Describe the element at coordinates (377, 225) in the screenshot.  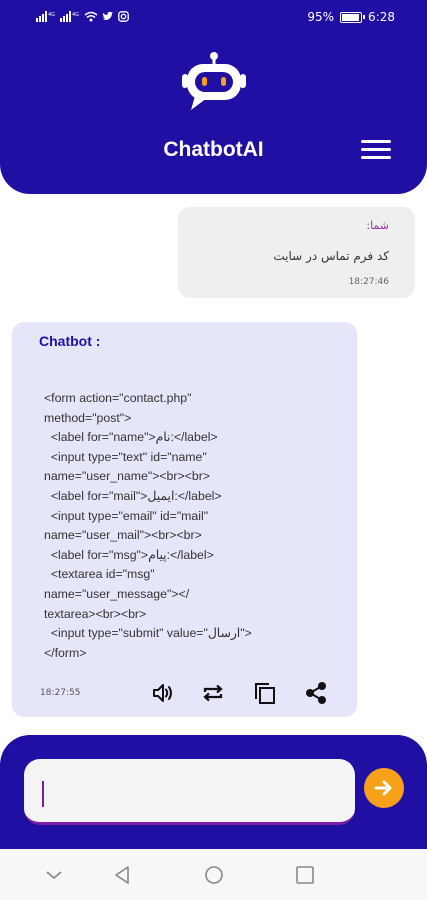
I see `user-label: شما:` at that location.